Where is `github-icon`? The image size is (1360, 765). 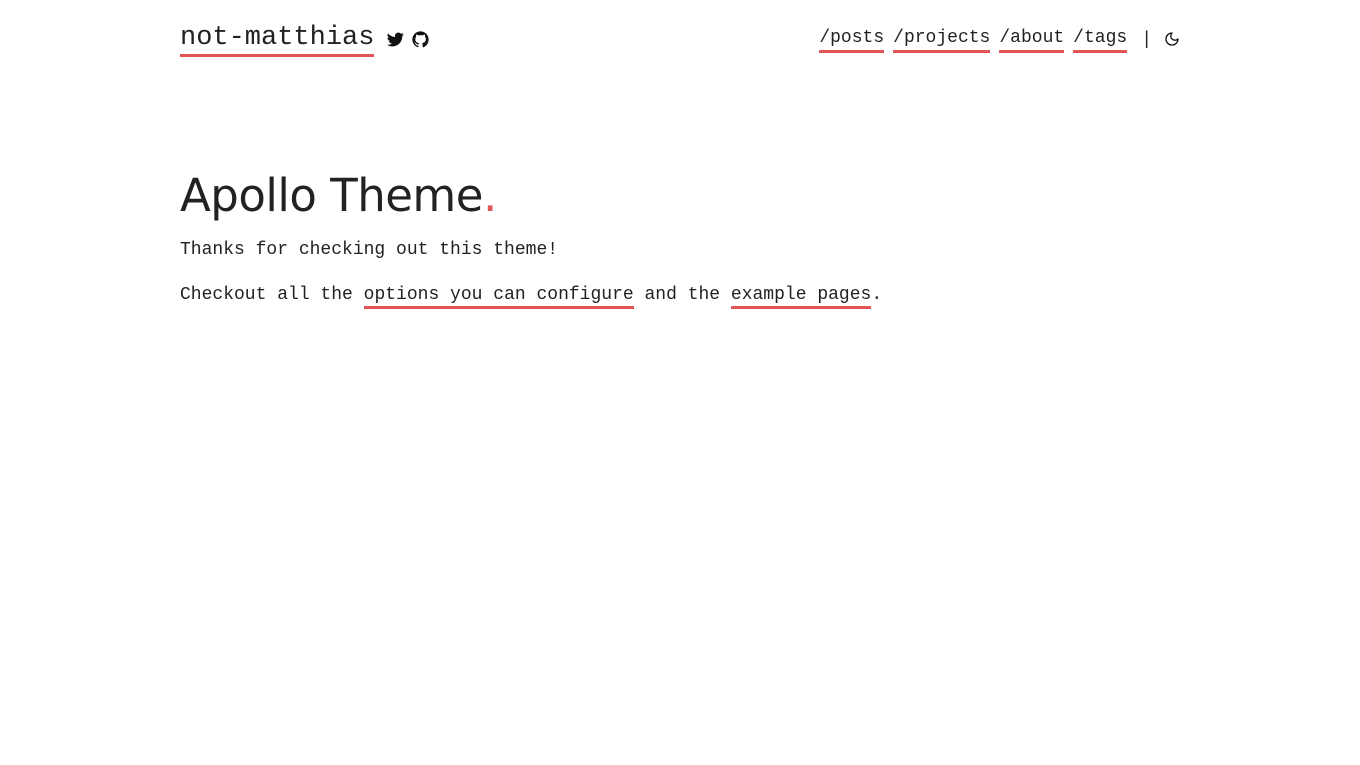
github-icon is located at coordinates (421, 39).